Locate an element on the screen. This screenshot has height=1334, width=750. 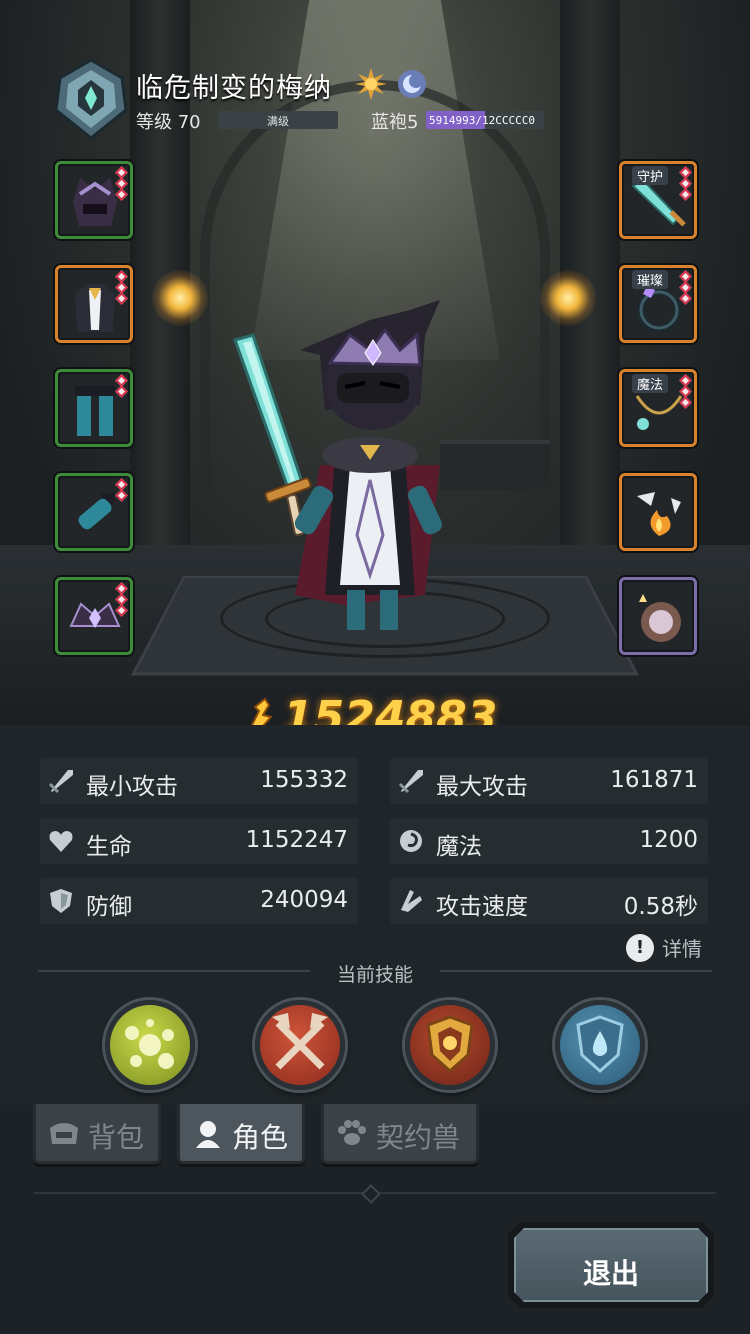
heart-icon is located at coordinates (61, 841).